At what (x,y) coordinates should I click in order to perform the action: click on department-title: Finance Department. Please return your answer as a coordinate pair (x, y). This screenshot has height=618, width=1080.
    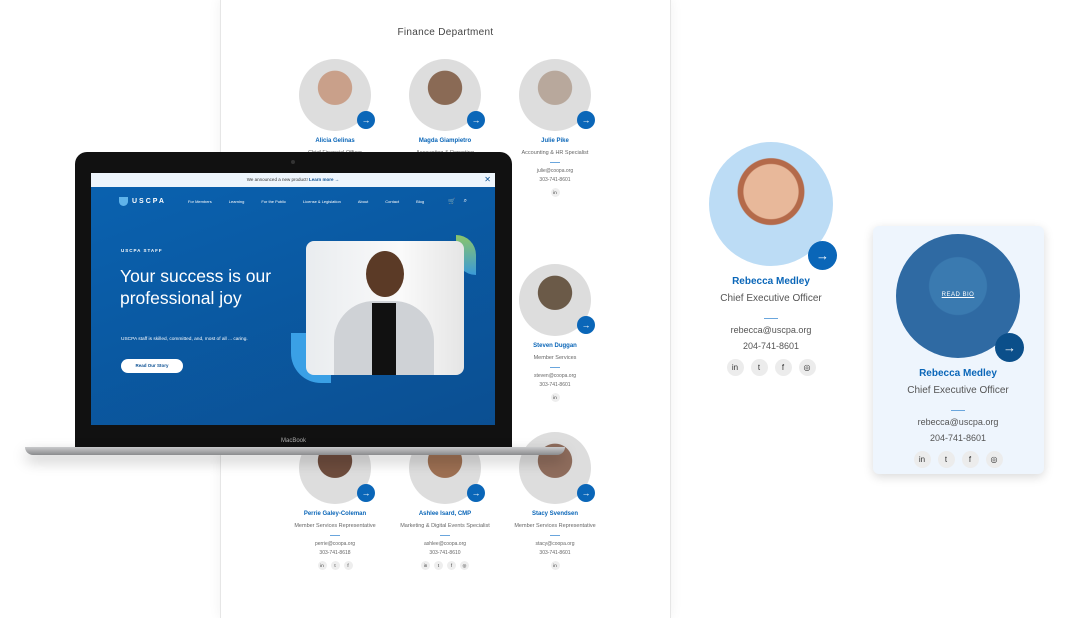
    Looking at the image, I should click on (445, 32).